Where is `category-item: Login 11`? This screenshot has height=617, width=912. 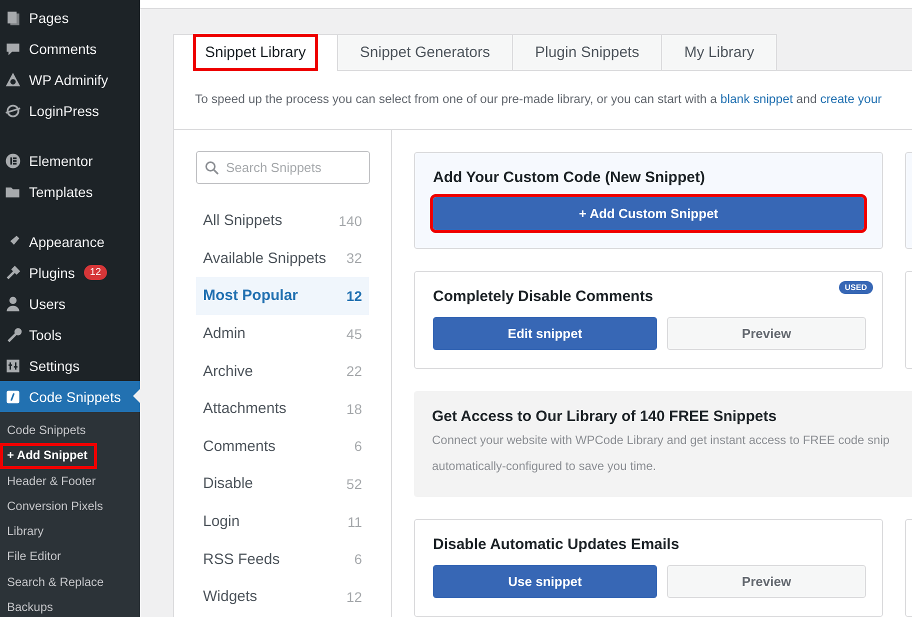
category-item: Login 11 is located at coordinates (282, 521).